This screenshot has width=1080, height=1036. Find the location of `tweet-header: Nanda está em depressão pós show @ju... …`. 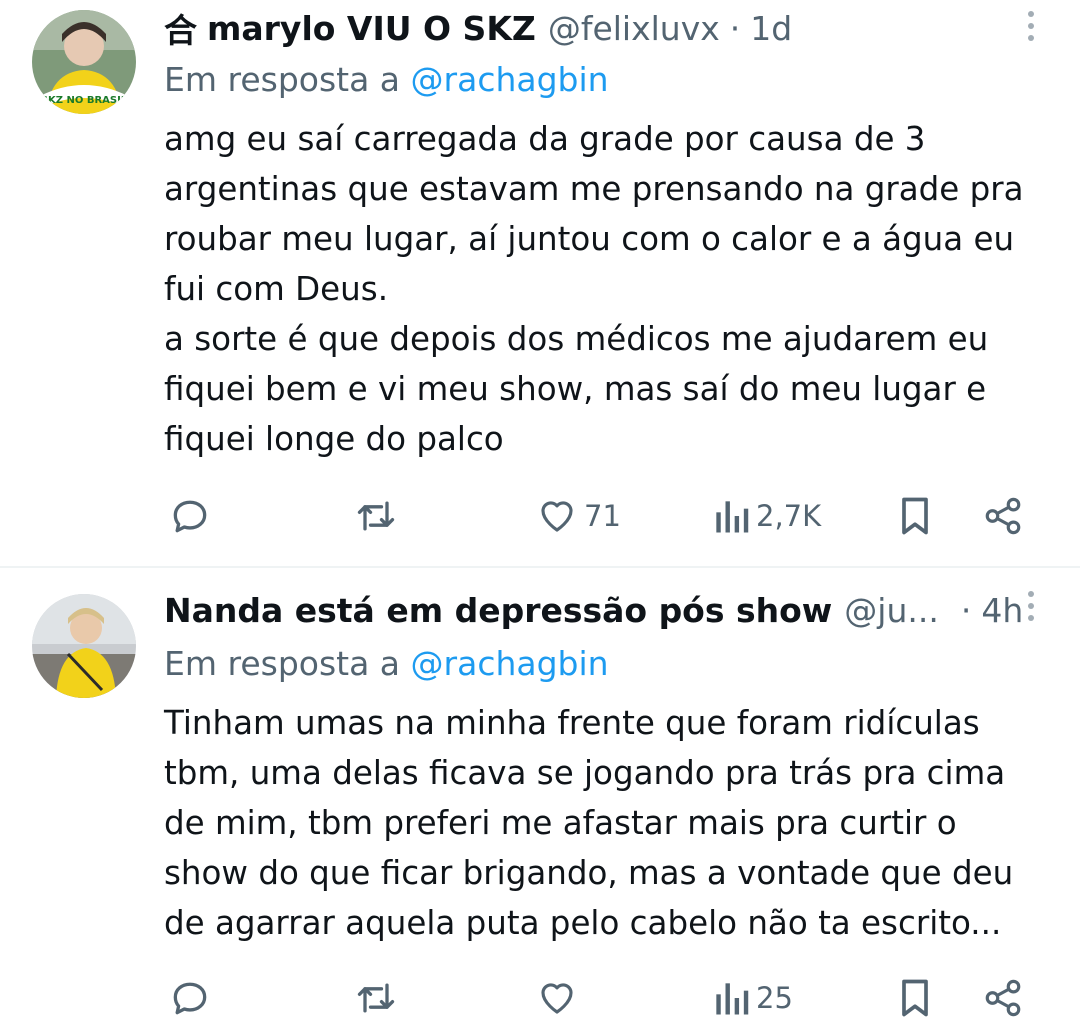

tweet-header: Nanda está em depressão pós show @ju... … is located at coordinates (593, 610).